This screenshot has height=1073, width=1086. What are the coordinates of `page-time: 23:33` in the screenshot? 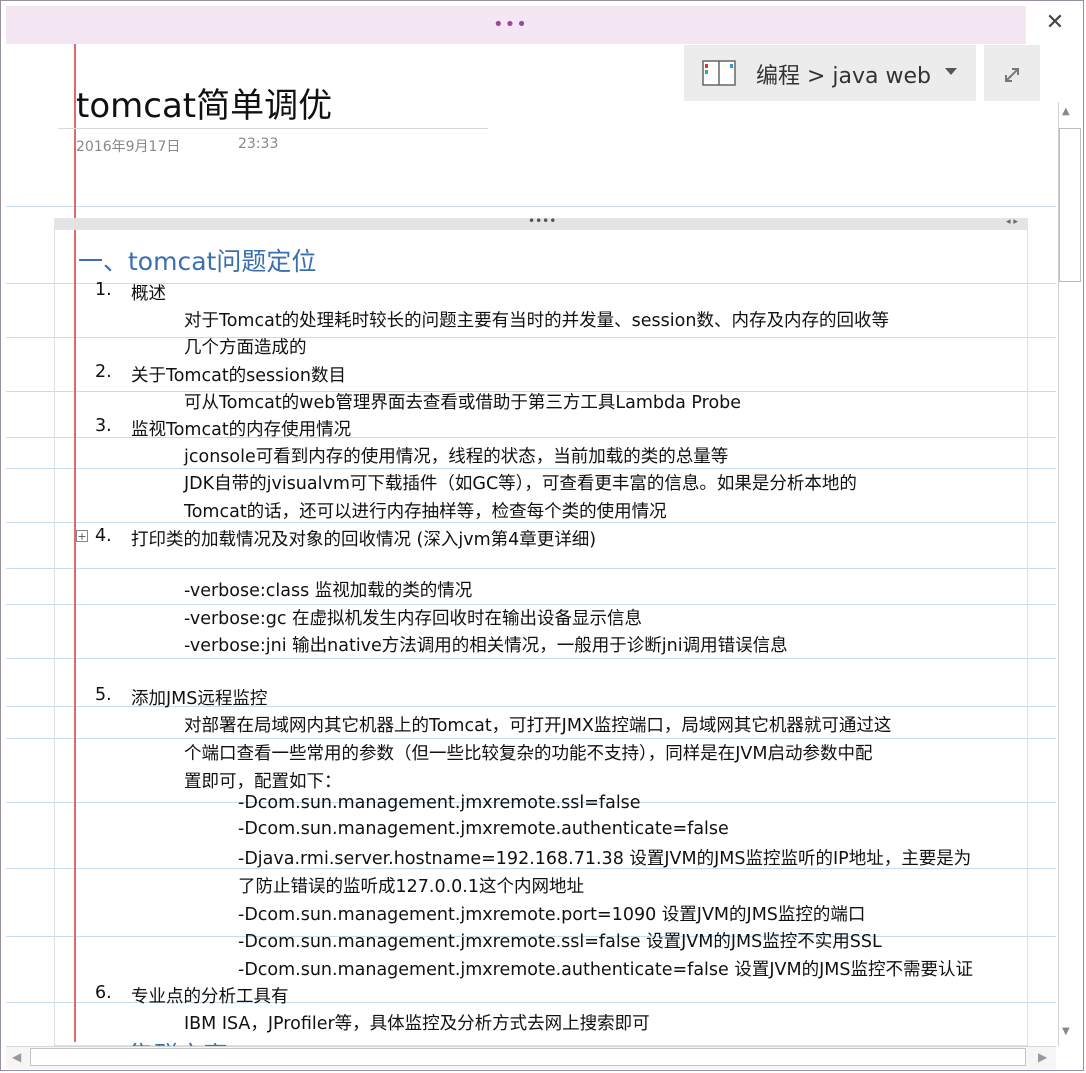 It's located at (258, 144).